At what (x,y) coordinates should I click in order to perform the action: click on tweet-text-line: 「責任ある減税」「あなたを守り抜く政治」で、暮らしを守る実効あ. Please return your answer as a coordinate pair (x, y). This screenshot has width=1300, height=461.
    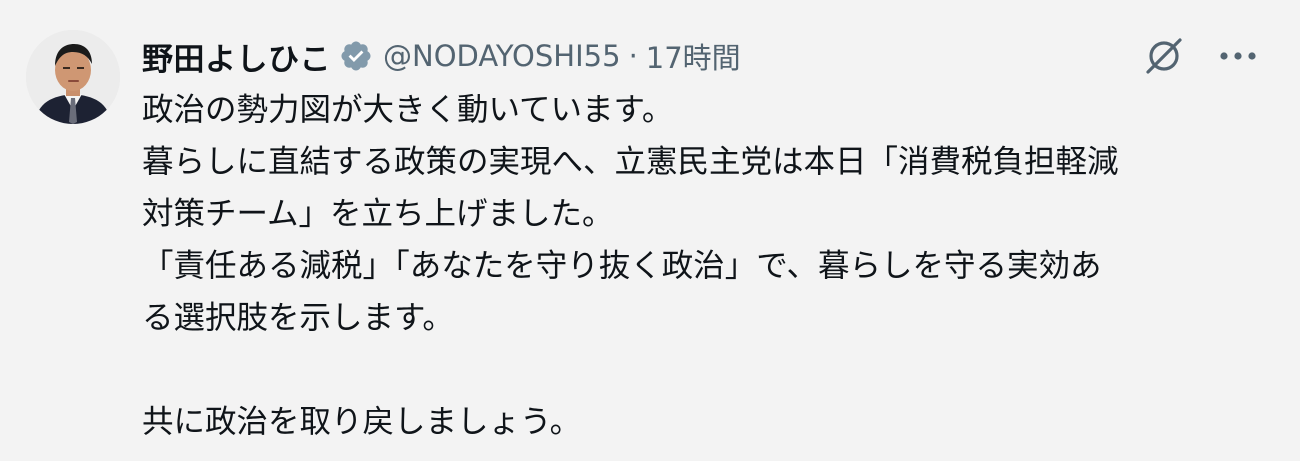
    Looking at the image, I should click on (622, 266).